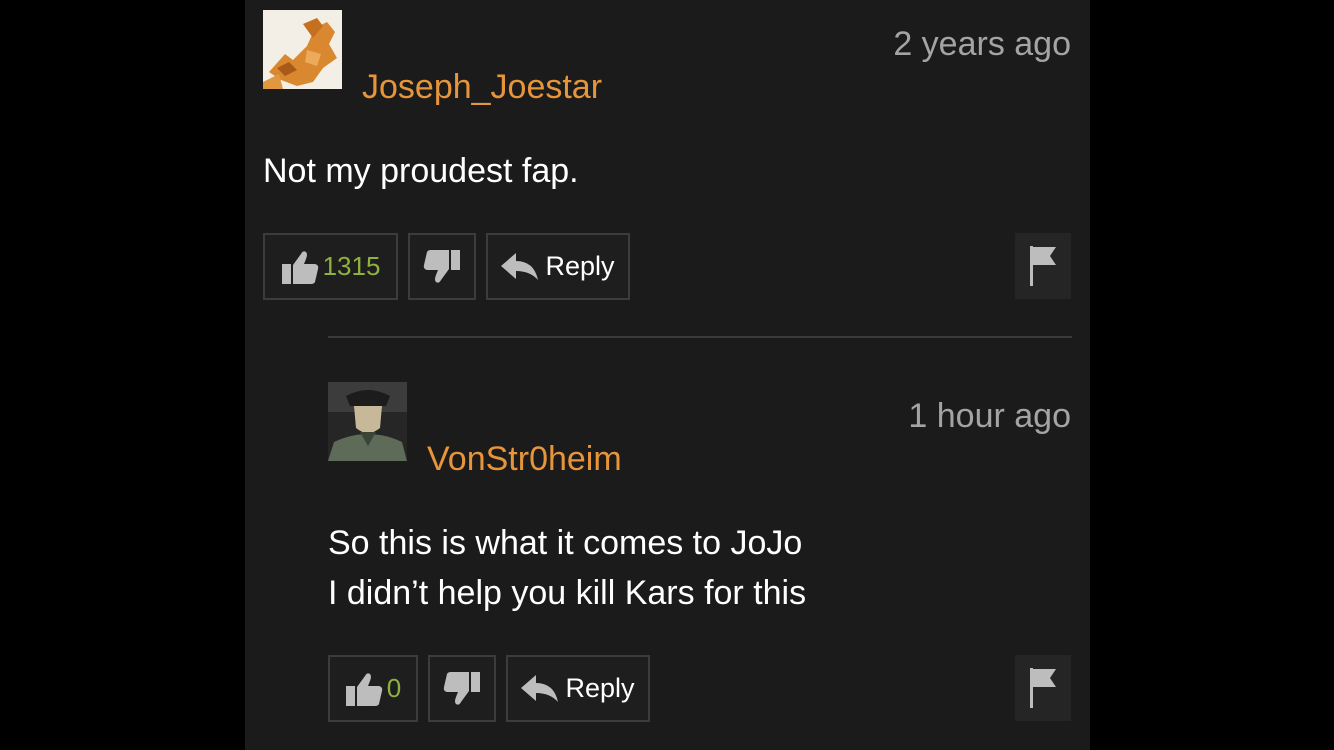 Image resolution: width=1334 pixels, height=750 pixels. What do you see at coordinates (565, 543) in the screenshot?
I see `comment-line: So this is what it comes to JoJo` at bounding box center [565, 543].